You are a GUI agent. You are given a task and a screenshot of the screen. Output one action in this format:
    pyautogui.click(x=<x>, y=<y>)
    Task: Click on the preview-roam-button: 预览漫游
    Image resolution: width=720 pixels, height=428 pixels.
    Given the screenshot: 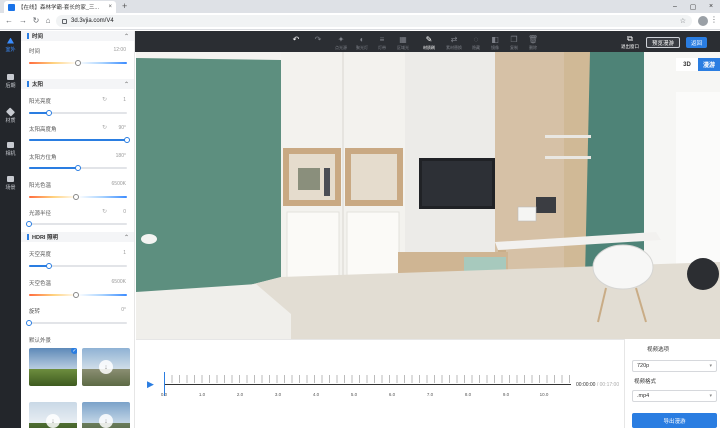 What is the action you would take?
    pyautogui.click(x=663, y=42)
    